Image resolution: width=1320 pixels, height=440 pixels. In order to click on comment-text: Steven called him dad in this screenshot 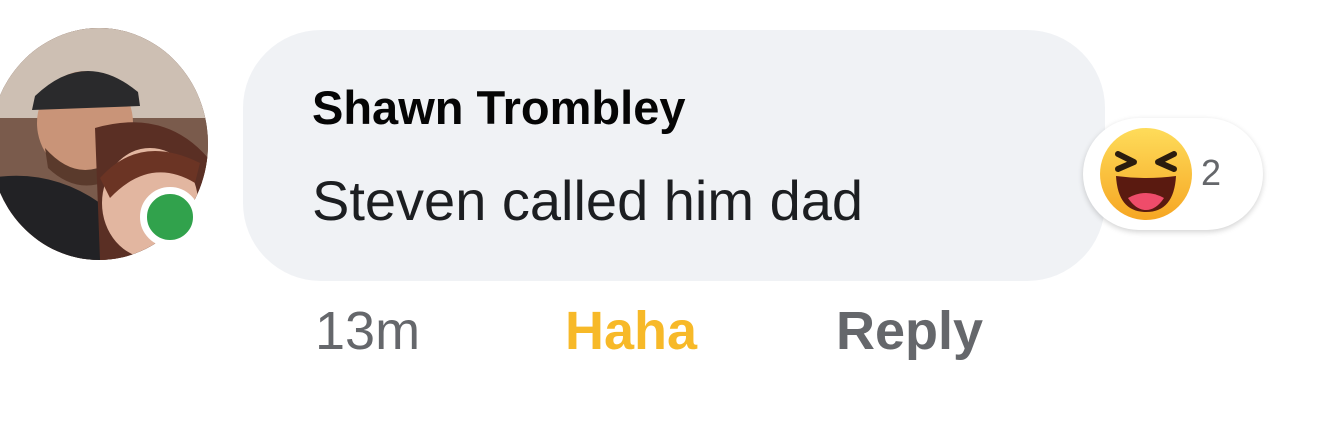, I will do `click(588, 200)`.